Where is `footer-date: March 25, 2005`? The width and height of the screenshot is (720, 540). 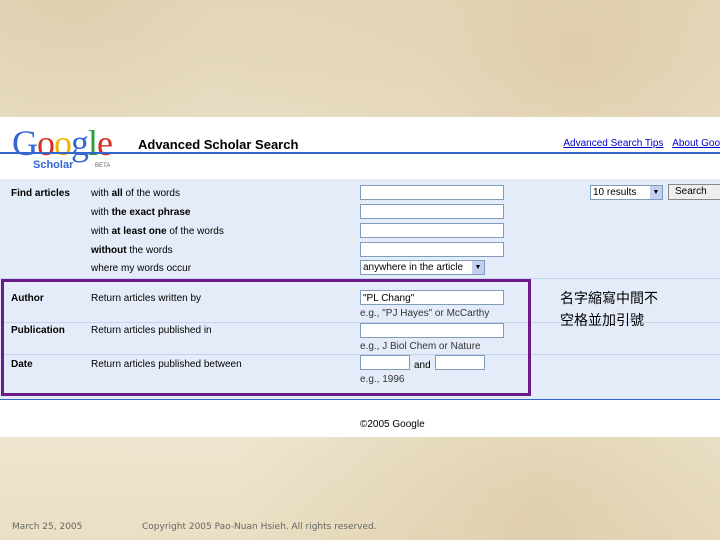 footer-date: March 25, 2005 is located at coordinates (47, 527).